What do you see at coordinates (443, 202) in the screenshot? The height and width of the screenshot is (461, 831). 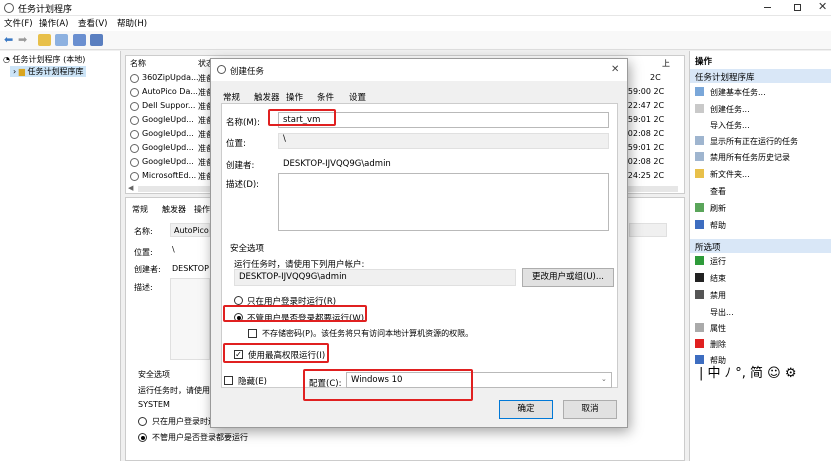 I see `description-input` at bounding box center [443, 202].